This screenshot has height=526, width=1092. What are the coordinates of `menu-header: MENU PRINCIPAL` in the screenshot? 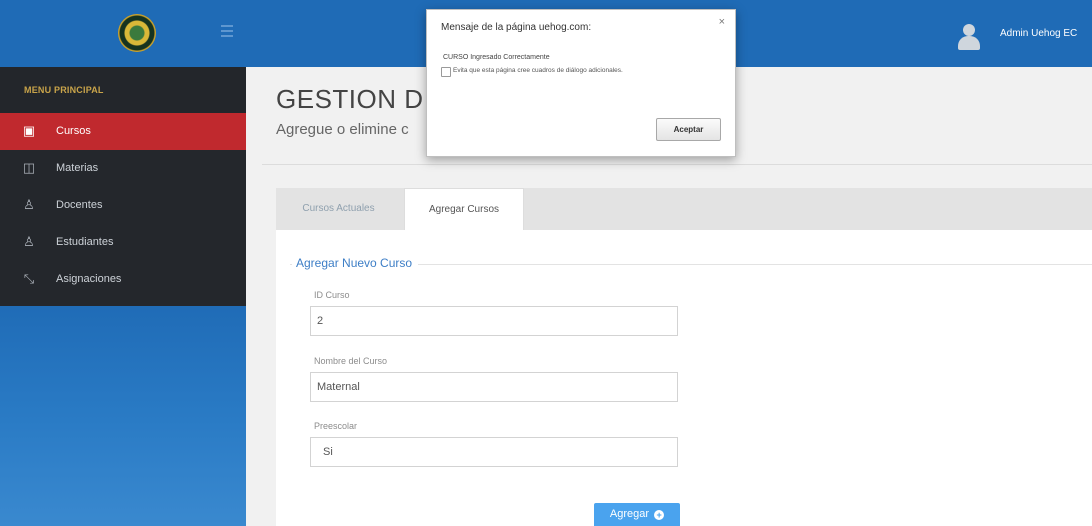 It's located at (123, 90).